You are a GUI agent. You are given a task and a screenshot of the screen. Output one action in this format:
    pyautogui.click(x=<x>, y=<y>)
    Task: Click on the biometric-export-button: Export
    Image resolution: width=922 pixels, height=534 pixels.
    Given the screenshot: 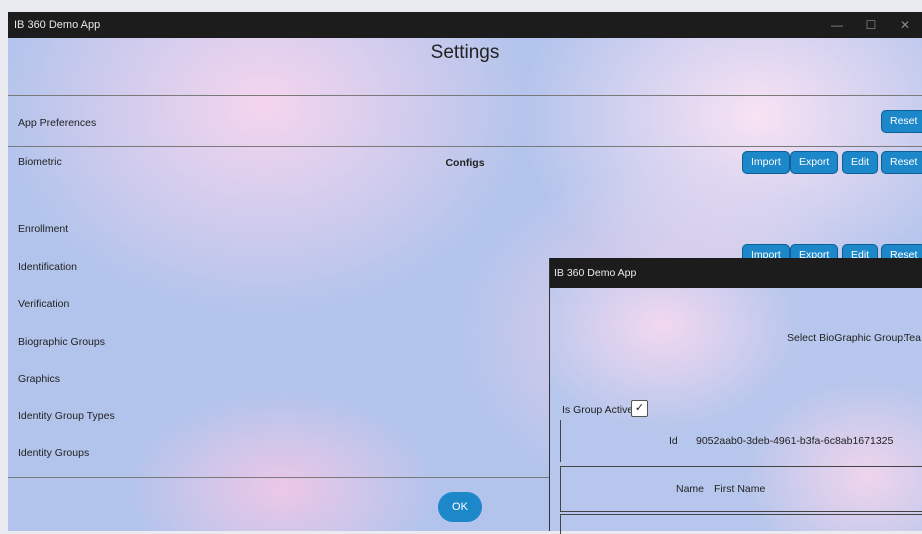 What is the action you would take?
    pyautogui.click(x=814, y=162)
    